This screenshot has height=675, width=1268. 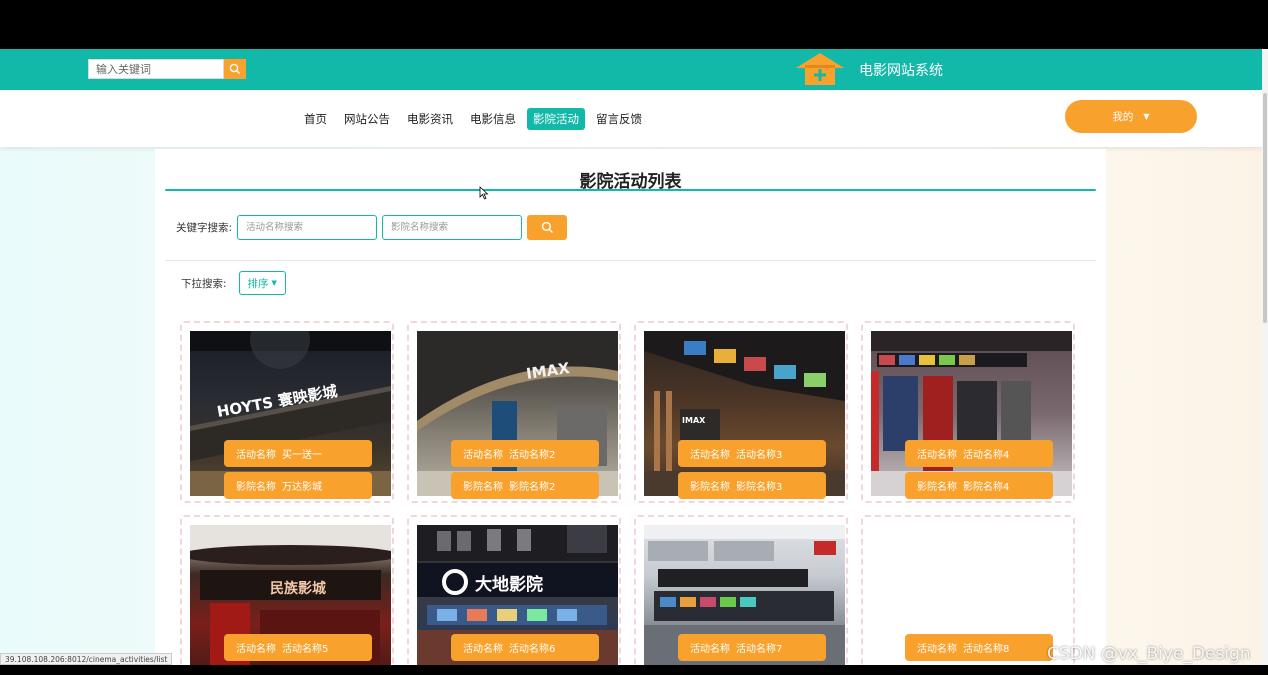 What do you see at coordinates (315, 119) in the screenshot?
I see `nav-item-home: 首页` at bounding box center [315, 119].